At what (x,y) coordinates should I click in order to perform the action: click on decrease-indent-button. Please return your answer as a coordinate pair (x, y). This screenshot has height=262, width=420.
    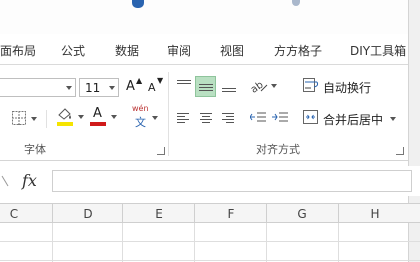
    Looking at the image, I should click on (258, 118).